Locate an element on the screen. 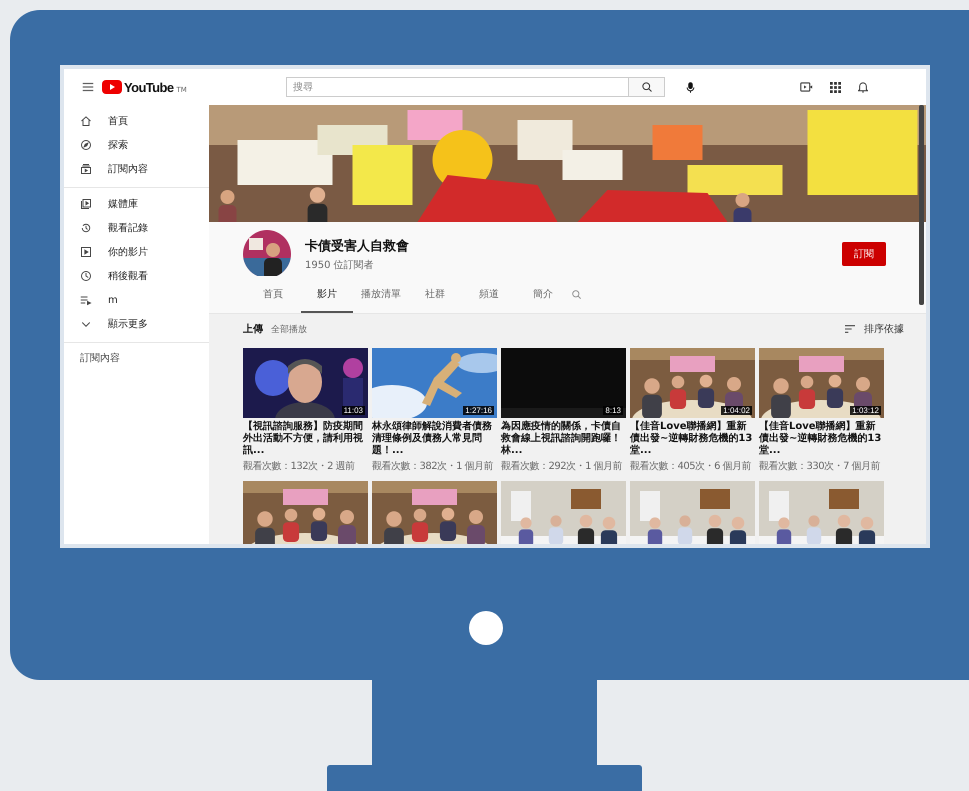 The image size is (969, 791). apps-grid-icon is located at coordinates (835, 87).